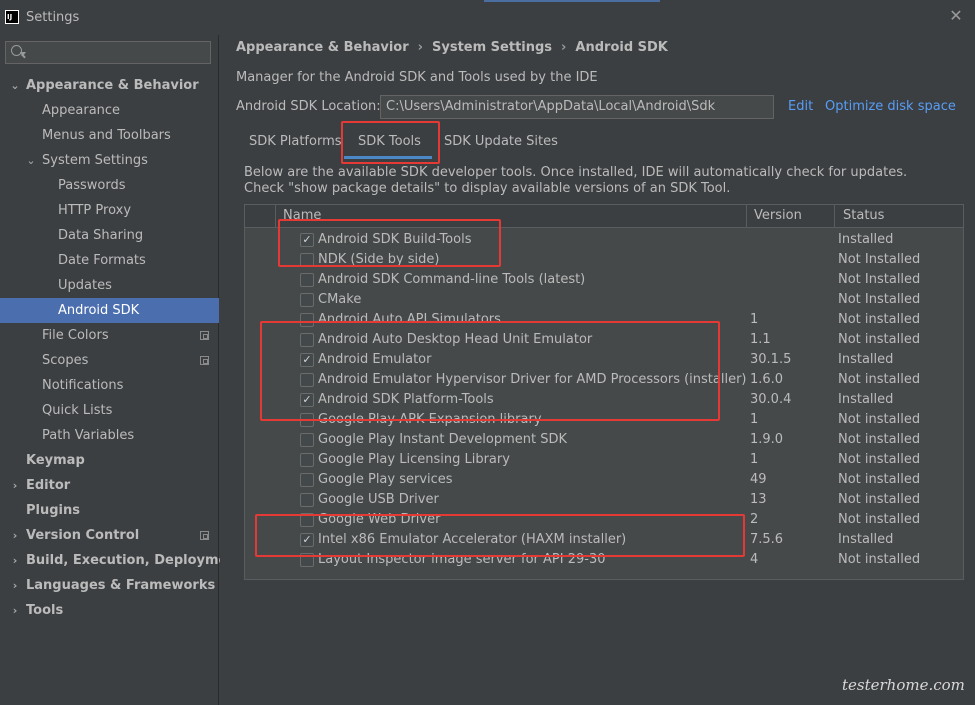  What do you see at coordinates (109, 235) in the screenshot?
I see `sidebar-item: Data Sharing` at bounding box center [109, 235].